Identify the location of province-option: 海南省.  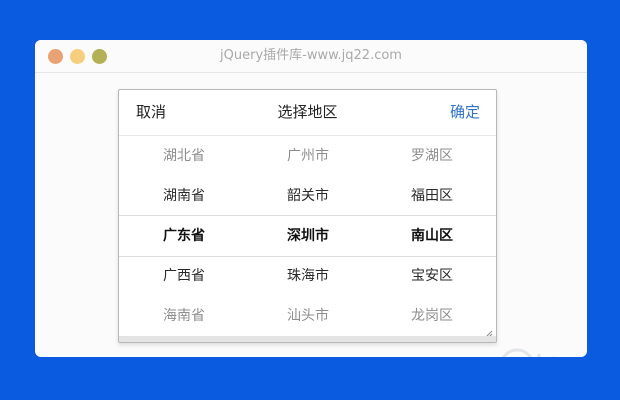
(184, 316).